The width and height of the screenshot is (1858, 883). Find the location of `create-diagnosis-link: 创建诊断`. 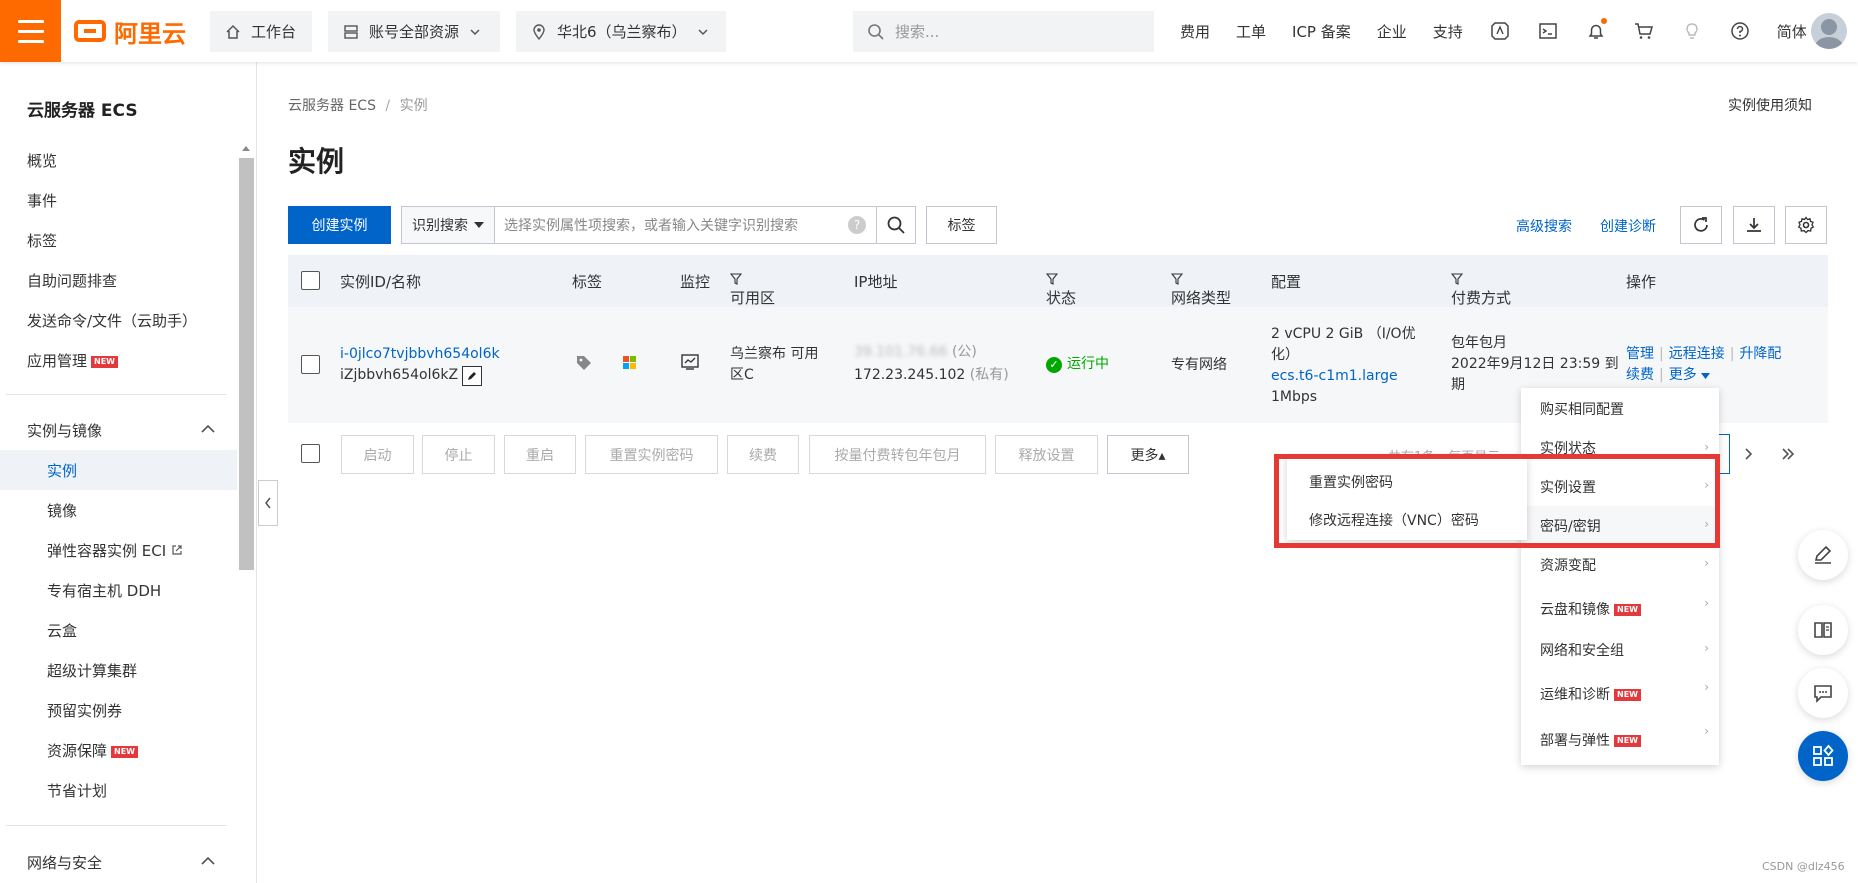

create-diagnosis-link: 创建诊断 is located at coordinates (1628, 226).